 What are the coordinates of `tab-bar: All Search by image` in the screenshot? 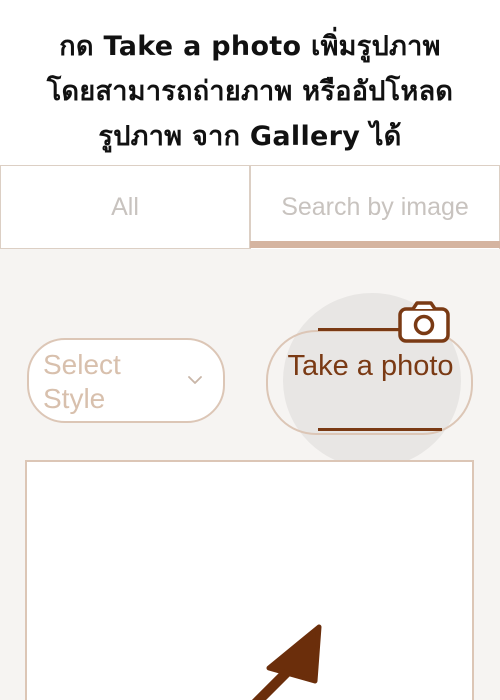 It's located at (250, 207).